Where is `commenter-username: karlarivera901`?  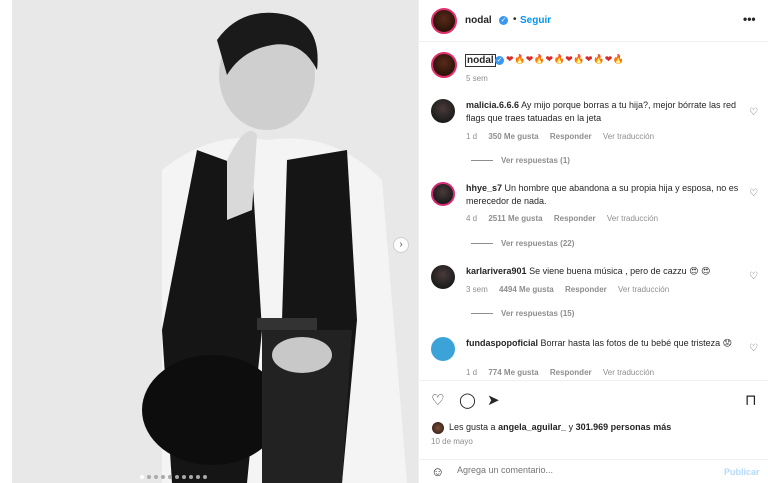
commenter-username: karlarivera901 is located at coordinates (496, 271).